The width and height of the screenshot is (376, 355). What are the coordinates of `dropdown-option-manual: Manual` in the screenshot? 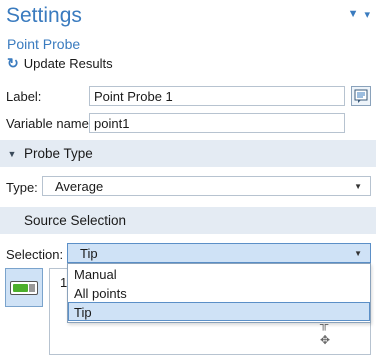 It's located at (219, 273).